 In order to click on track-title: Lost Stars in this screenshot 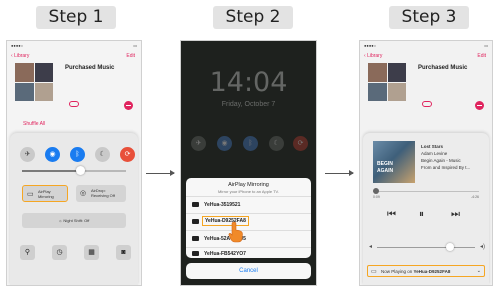, I will do `click(432, 146)`.